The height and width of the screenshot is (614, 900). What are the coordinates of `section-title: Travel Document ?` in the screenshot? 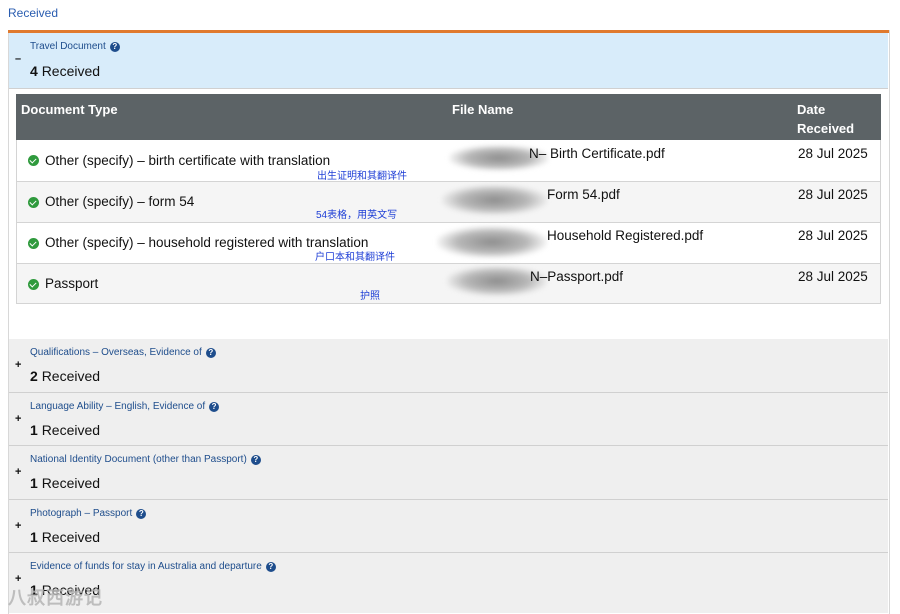 It's located at (75, 46).